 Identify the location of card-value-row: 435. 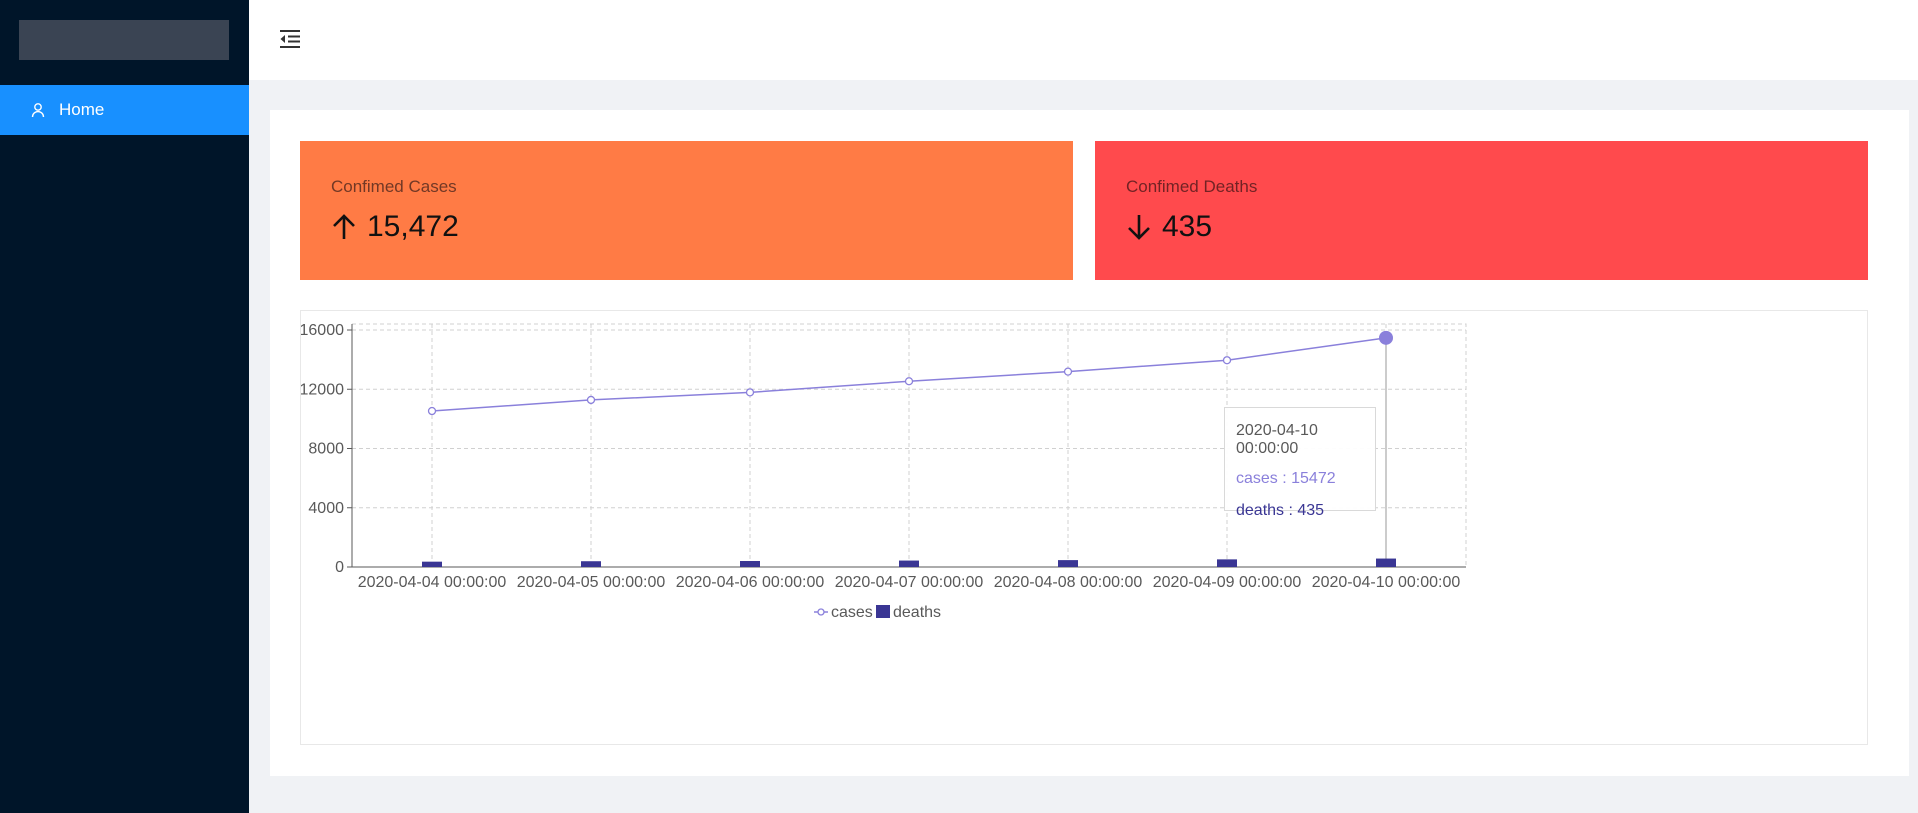
(1497, 227).